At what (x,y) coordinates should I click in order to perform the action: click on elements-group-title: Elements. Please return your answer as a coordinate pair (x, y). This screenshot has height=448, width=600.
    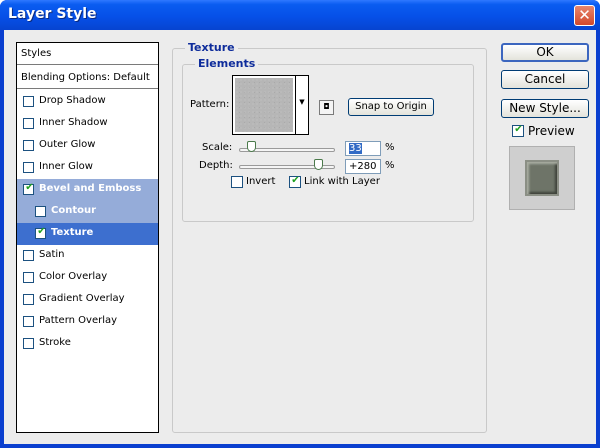
    Looking at the image, I should click on (227, 63).